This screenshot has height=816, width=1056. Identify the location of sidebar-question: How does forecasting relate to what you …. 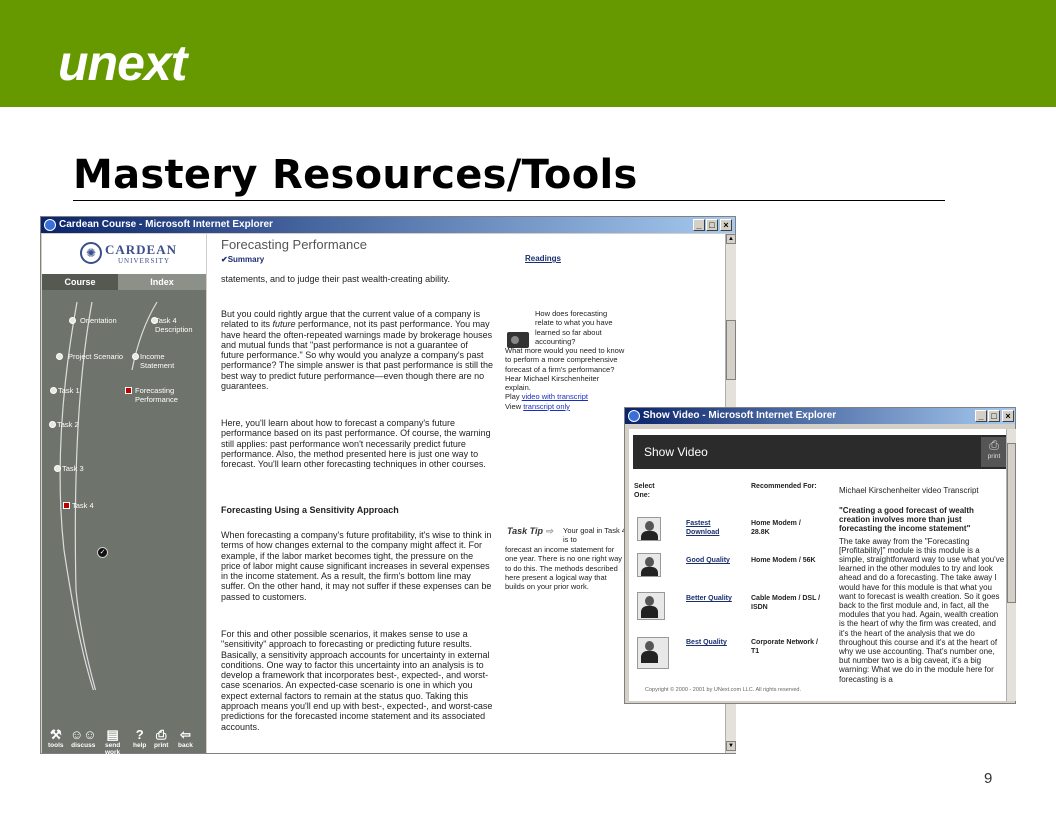
(574, 327).